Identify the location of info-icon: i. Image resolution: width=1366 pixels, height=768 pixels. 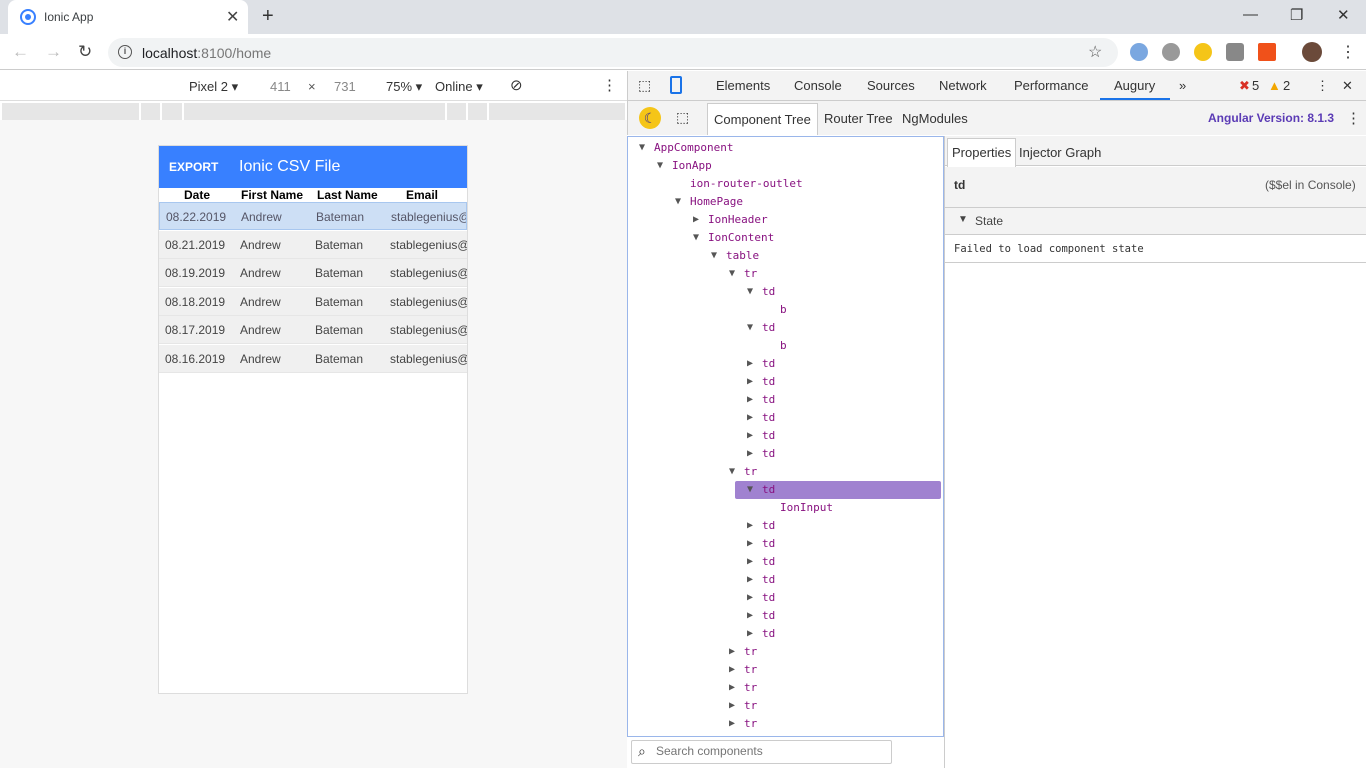
(125, 52).